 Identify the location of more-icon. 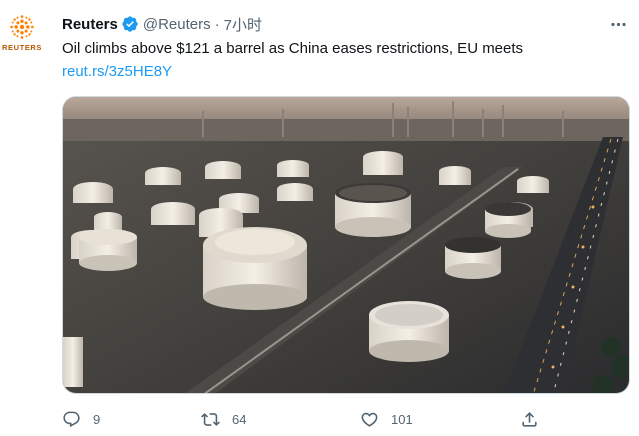
(618, 24).